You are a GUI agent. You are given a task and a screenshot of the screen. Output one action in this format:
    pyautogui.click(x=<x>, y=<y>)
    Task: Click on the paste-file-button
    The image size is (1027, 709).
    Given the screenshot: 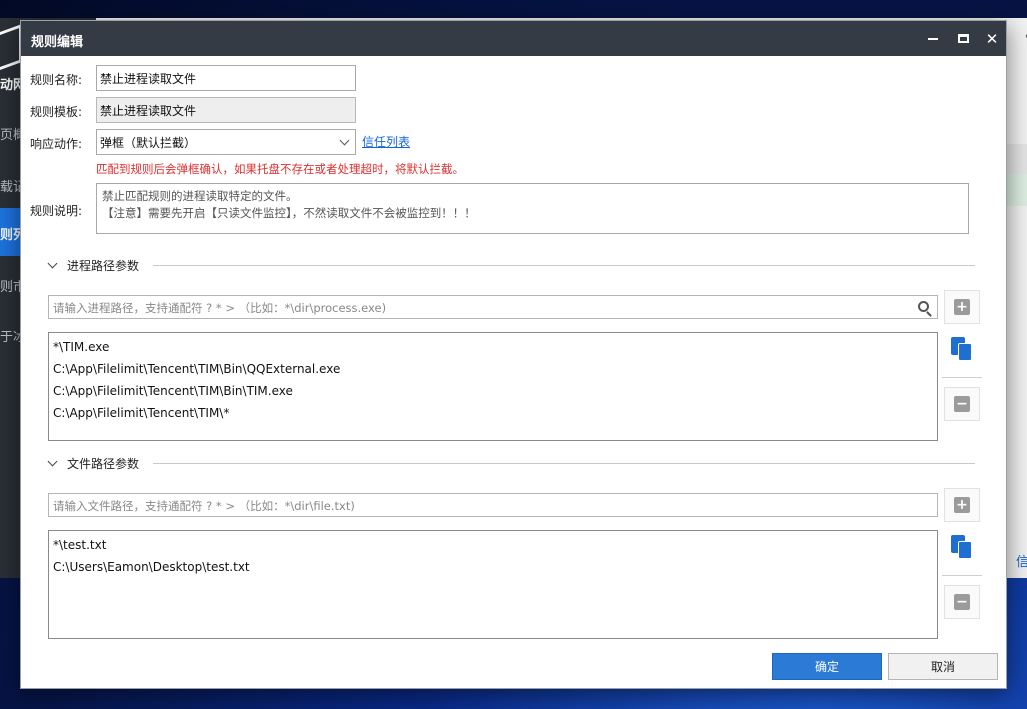 What is the action you would take?
    pyautogui.click(x=962, y=547)
    